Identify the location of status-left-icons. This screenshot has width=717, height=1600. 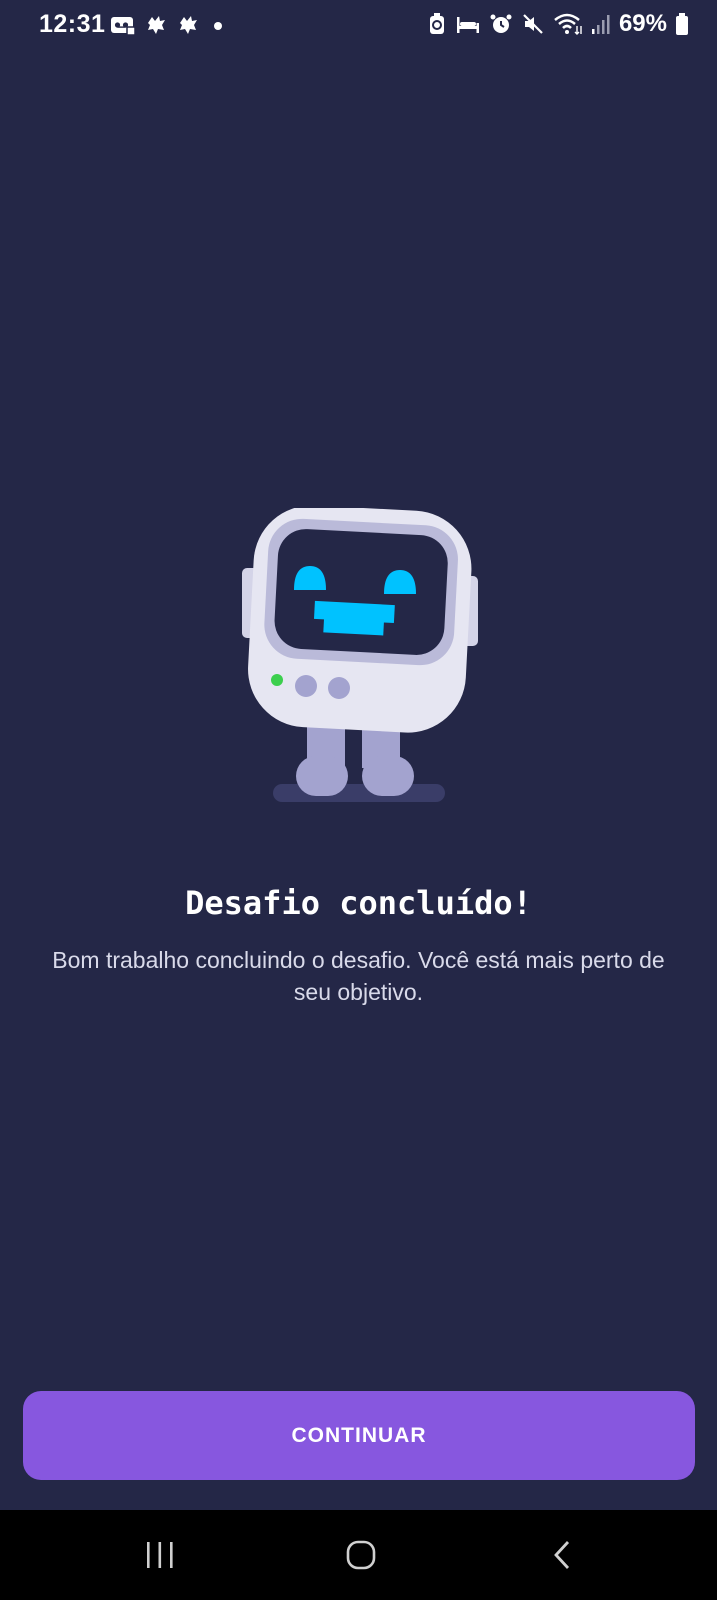
(169, 25).